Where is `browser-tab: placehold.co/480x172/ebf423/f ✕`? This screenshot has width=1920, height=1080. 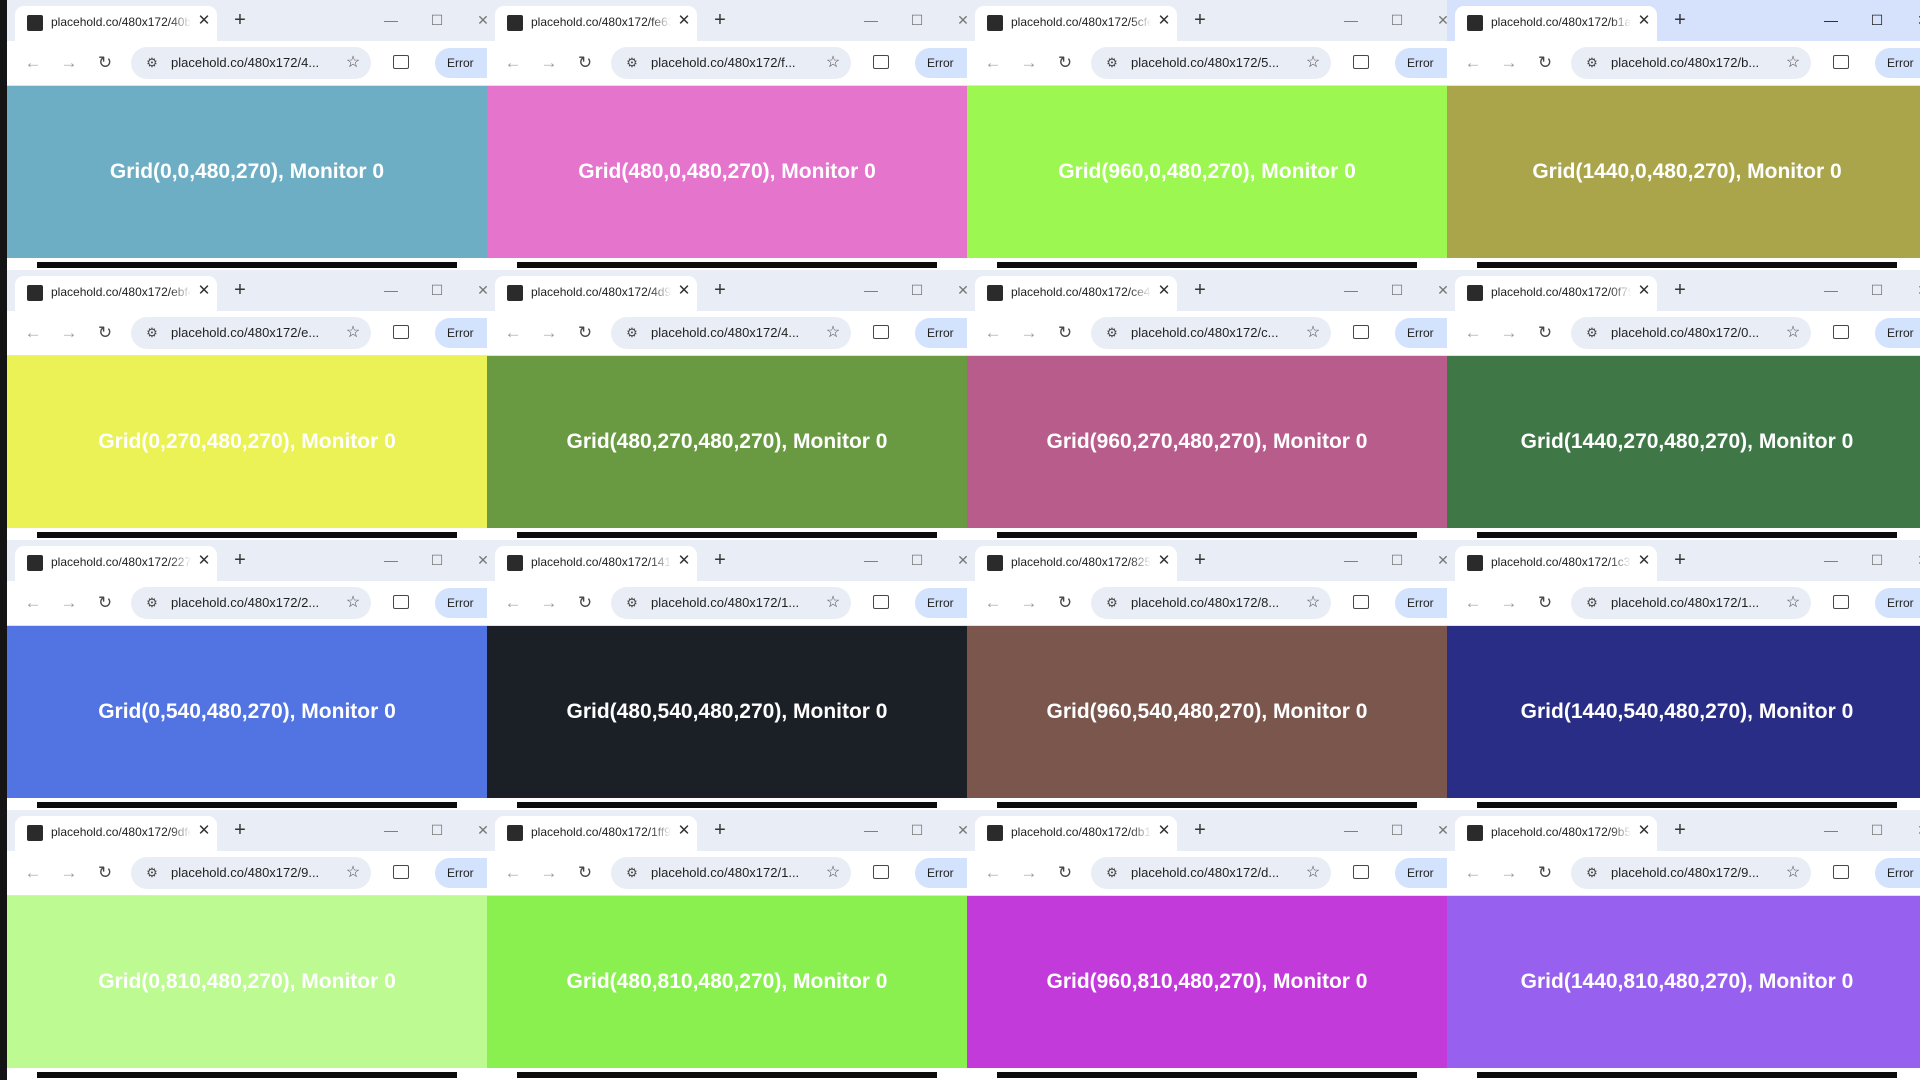
browser-tab: placehold.co/480x172/ebf423/f ✕ is located at coordinates (116, 293).